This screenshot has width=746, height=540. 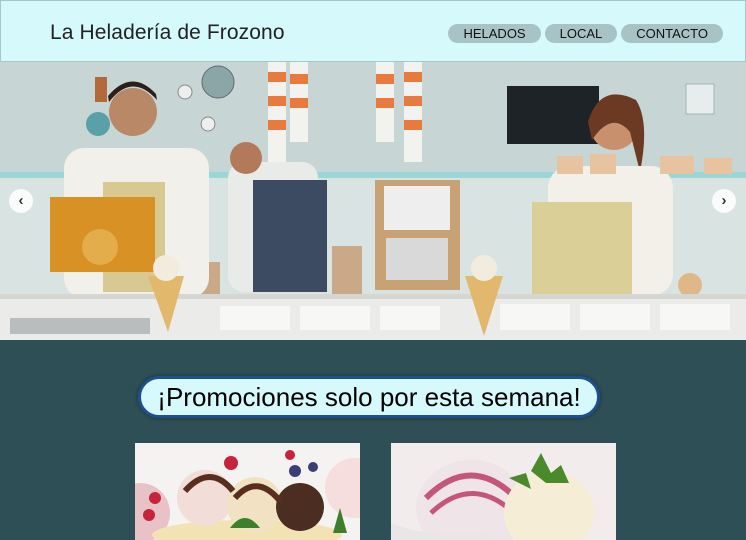 What do you see at coordinates (167, 33) in the screenshot?
I see `brand-title: La Heladería de Frozono` at bounding box center [167, 33].